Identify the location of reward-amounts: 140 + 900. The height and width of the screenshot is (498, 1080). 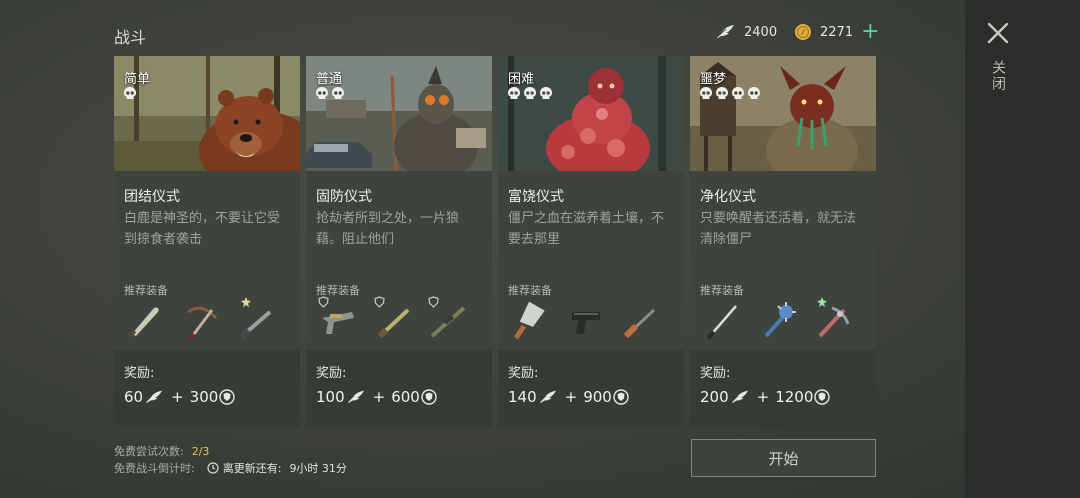
(569, 397).